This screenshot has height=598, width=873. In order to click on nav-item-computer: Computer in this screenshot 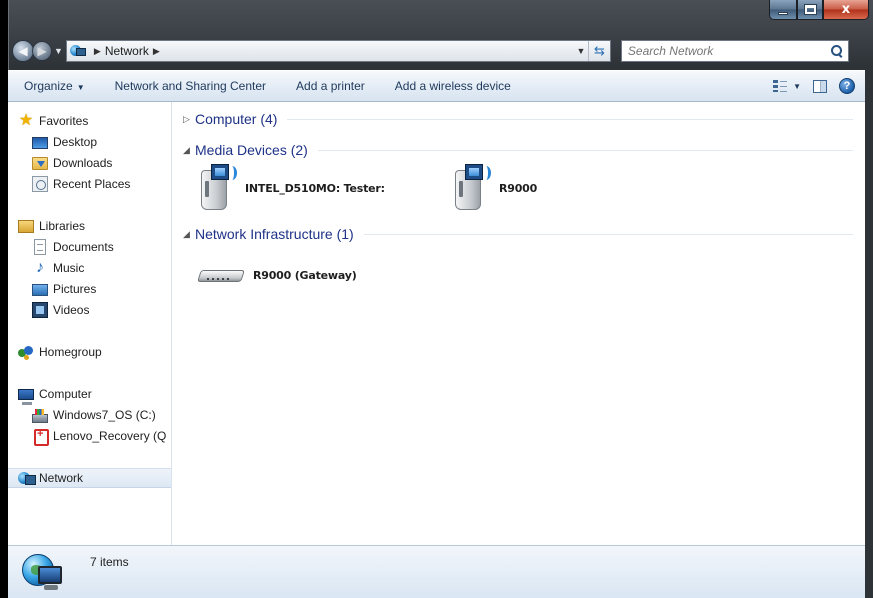, I will do `click(89, 394)`.